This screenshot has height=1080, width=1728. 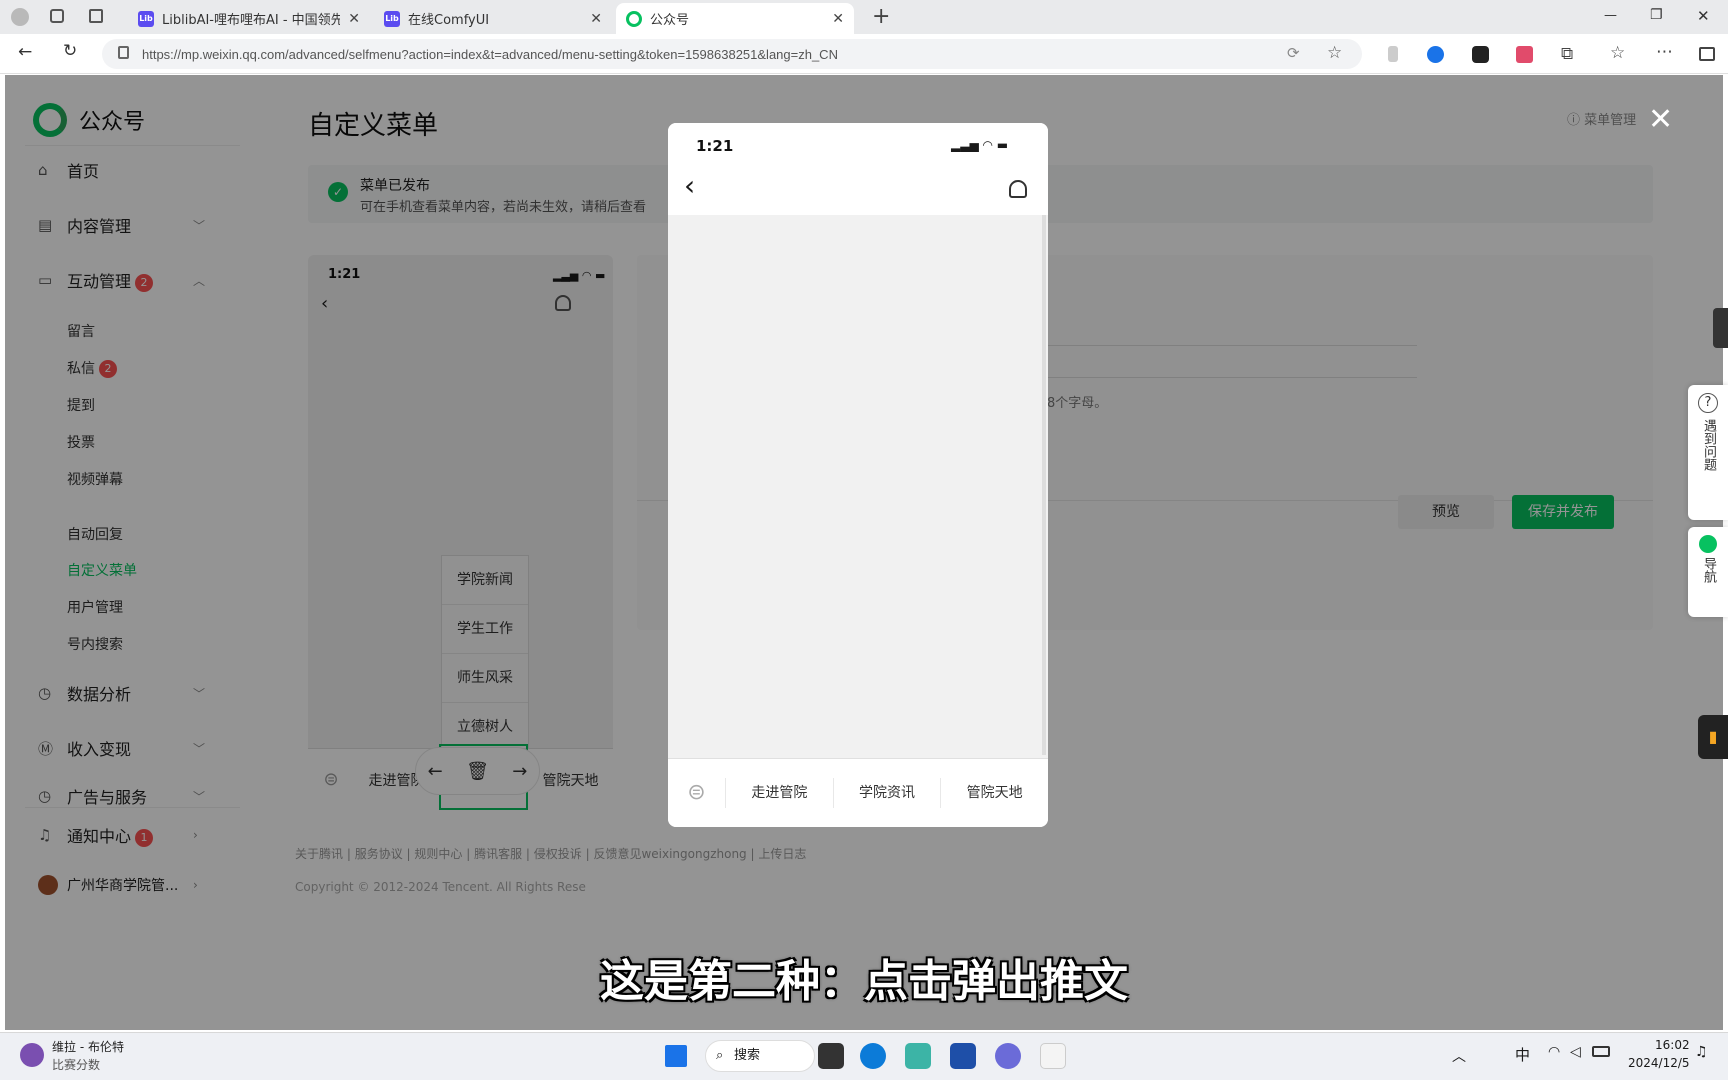 What do you see at coordinates (858, 143) in the screenshot?
I see `phone-status-bar: 1:21 ▂▃▅ ◠ ▬` at bounding box center [858, 143].